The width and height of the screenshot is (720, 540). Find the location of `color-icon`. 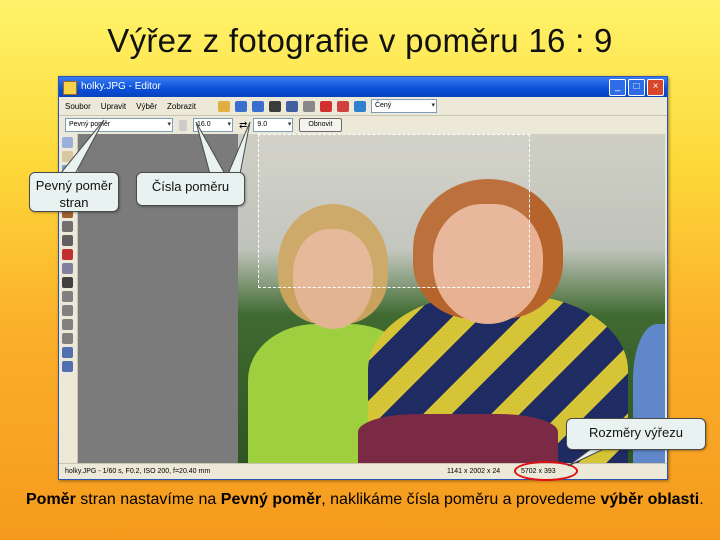

color-icon is located at coordinates (342, 106).